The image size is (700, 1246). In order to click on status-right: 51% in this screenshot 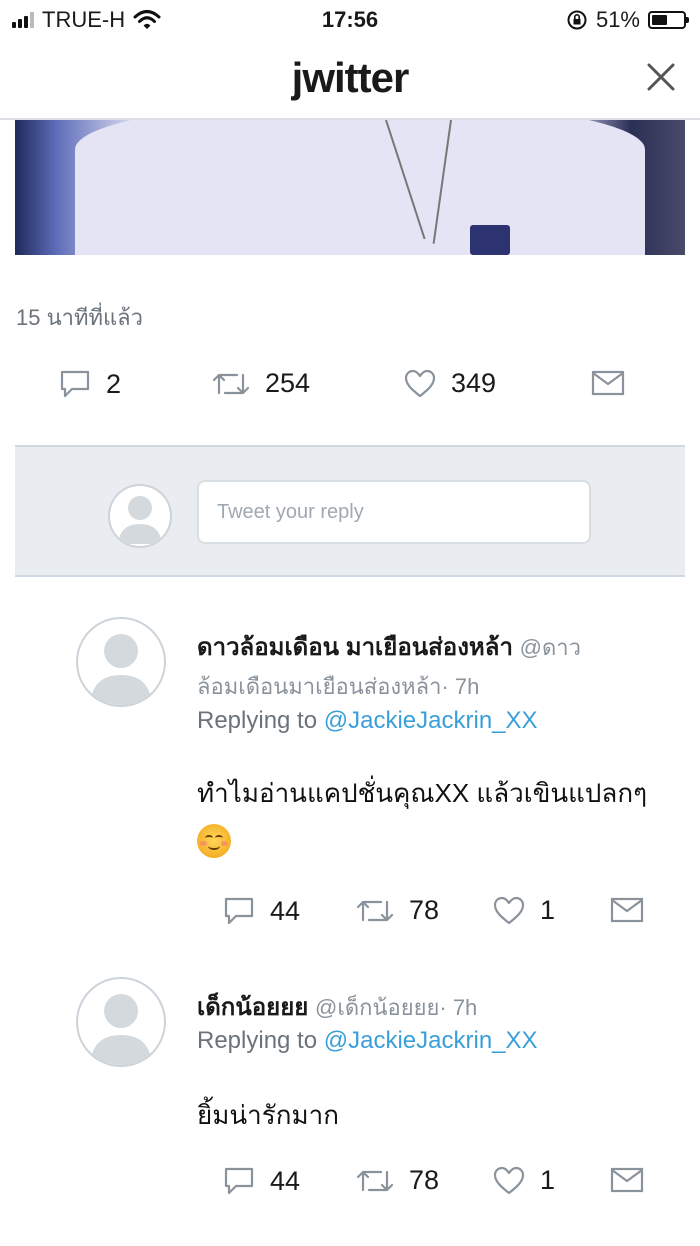, I will do `click(627, 20)`.